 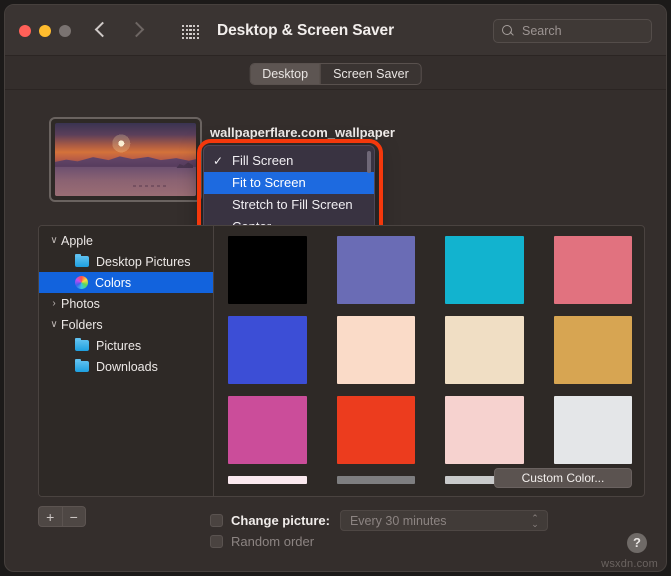 What do you see at coordinates (81, 282) in the screenshot?
I see `color-wheel-icon` at bounding box center [81, 282].